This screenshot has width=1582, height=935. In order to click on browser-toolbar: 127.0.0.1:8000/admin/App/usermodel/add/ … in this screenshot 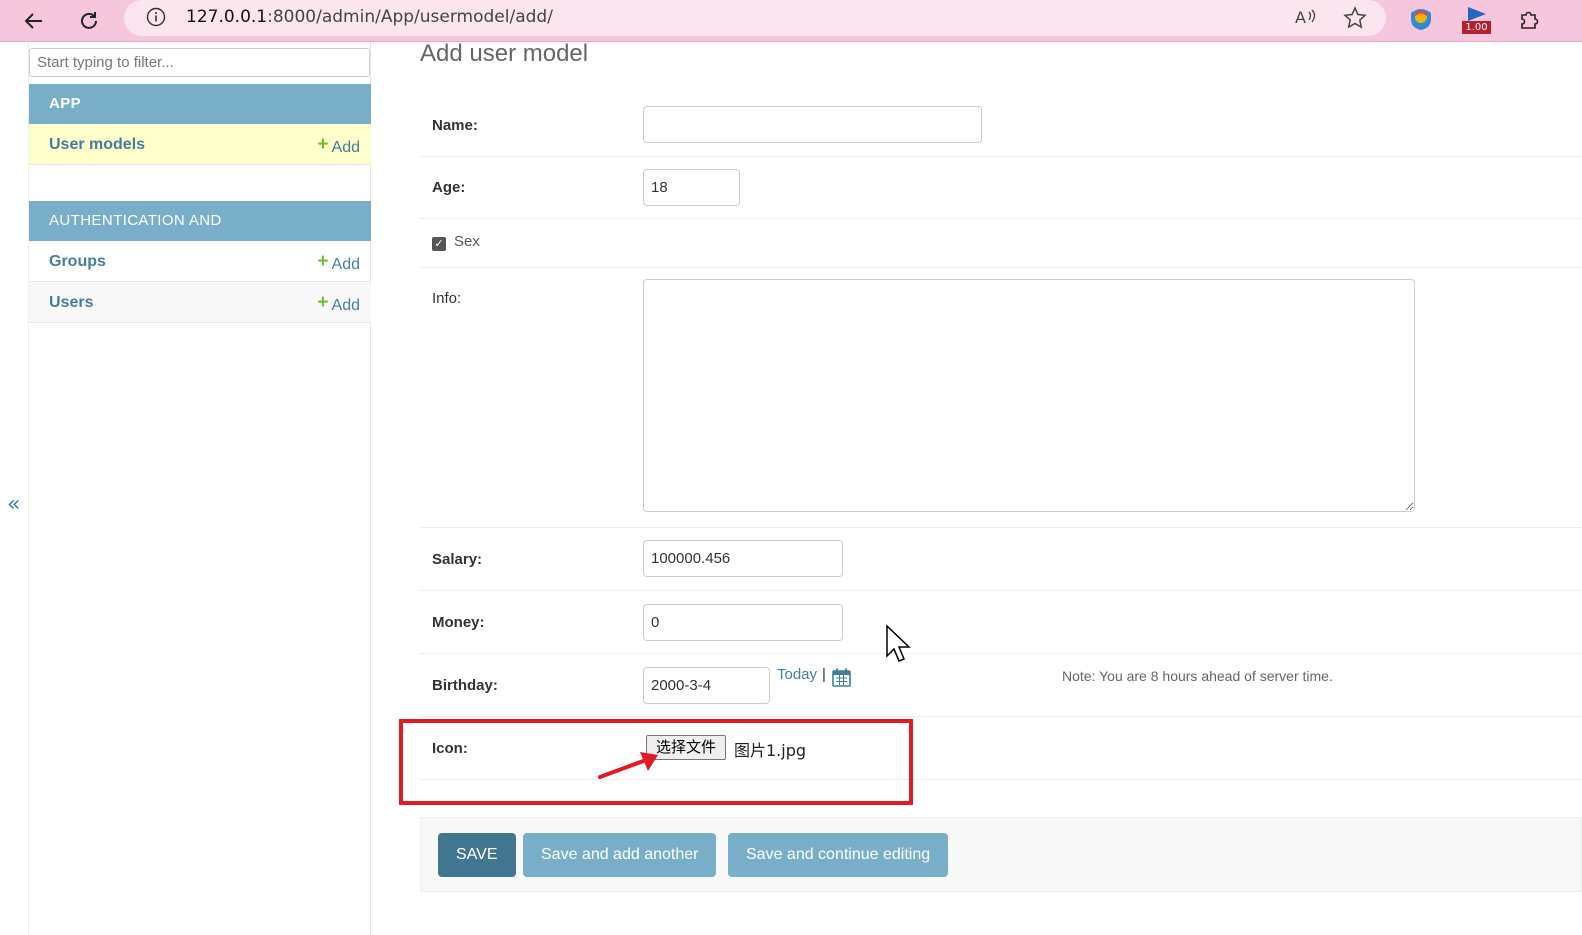, I will do `click(791, 21)`.